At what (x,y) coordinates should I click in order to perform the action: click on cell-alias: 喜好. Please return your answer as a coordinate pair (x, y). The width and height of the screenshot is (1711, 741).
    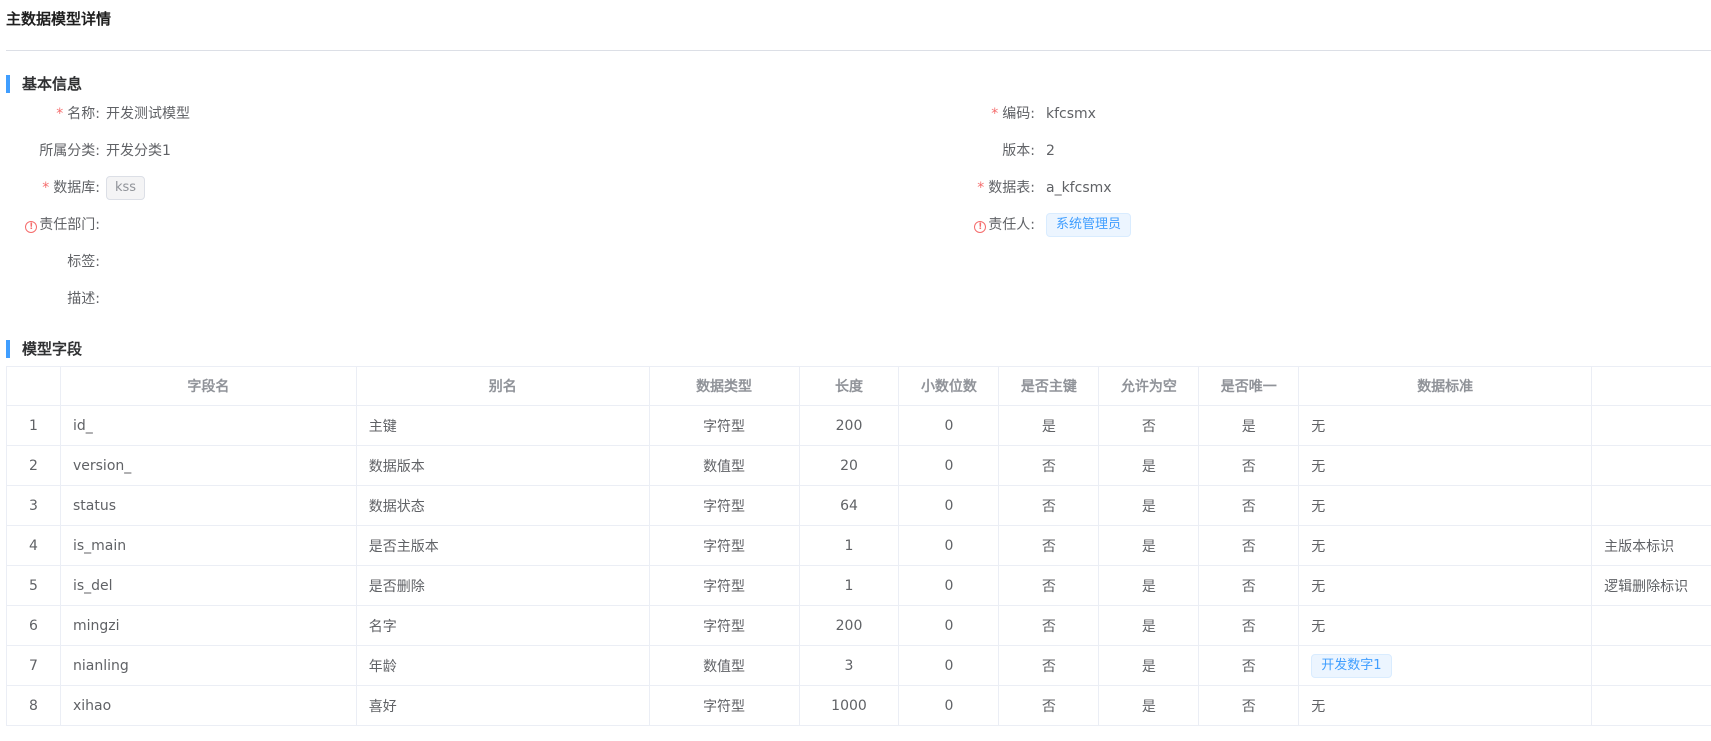
    Looking at the image, I should click on (503, 705).